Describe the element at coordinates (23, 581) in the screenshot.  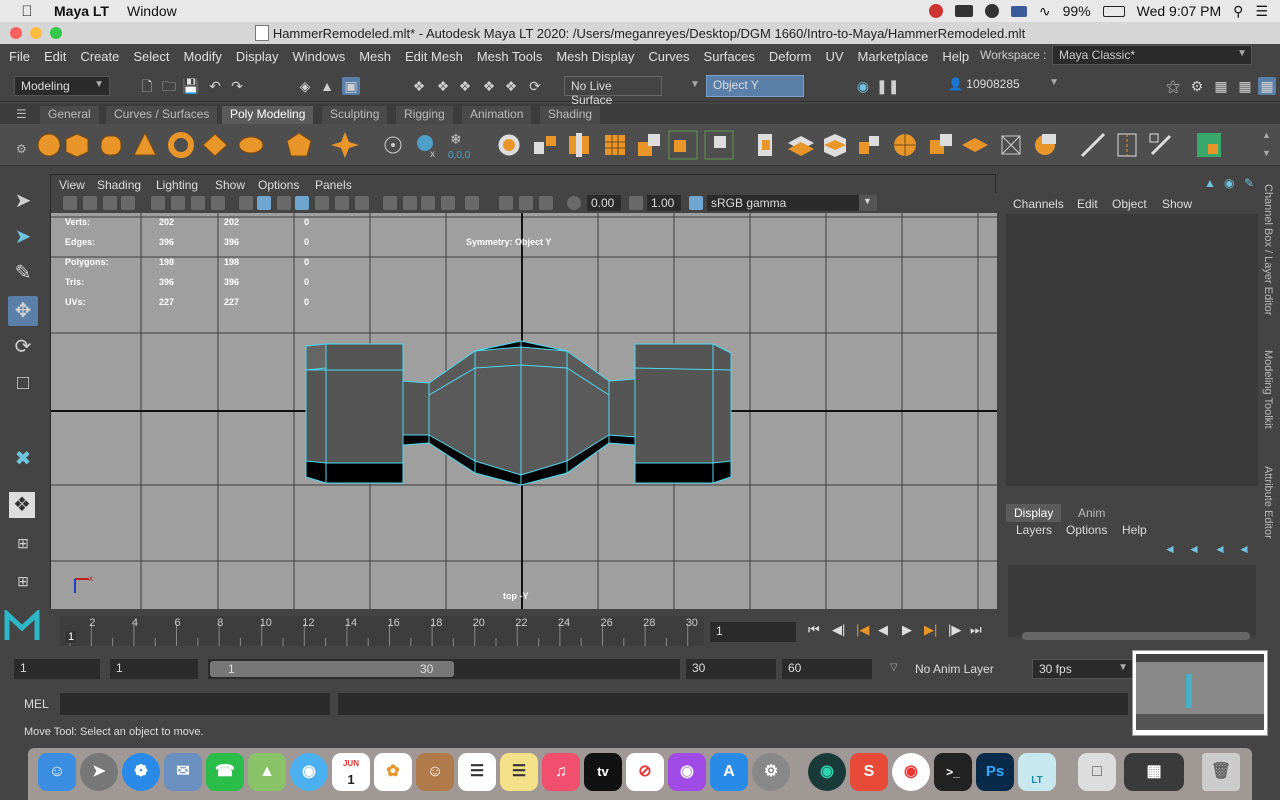
I see `split-layout-icon: ⊞` at that location.